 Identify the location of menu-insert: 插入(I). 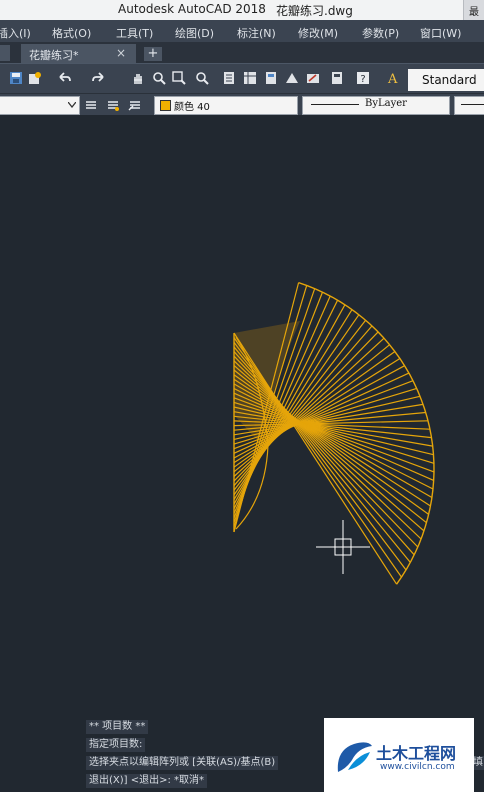
(15, 33).